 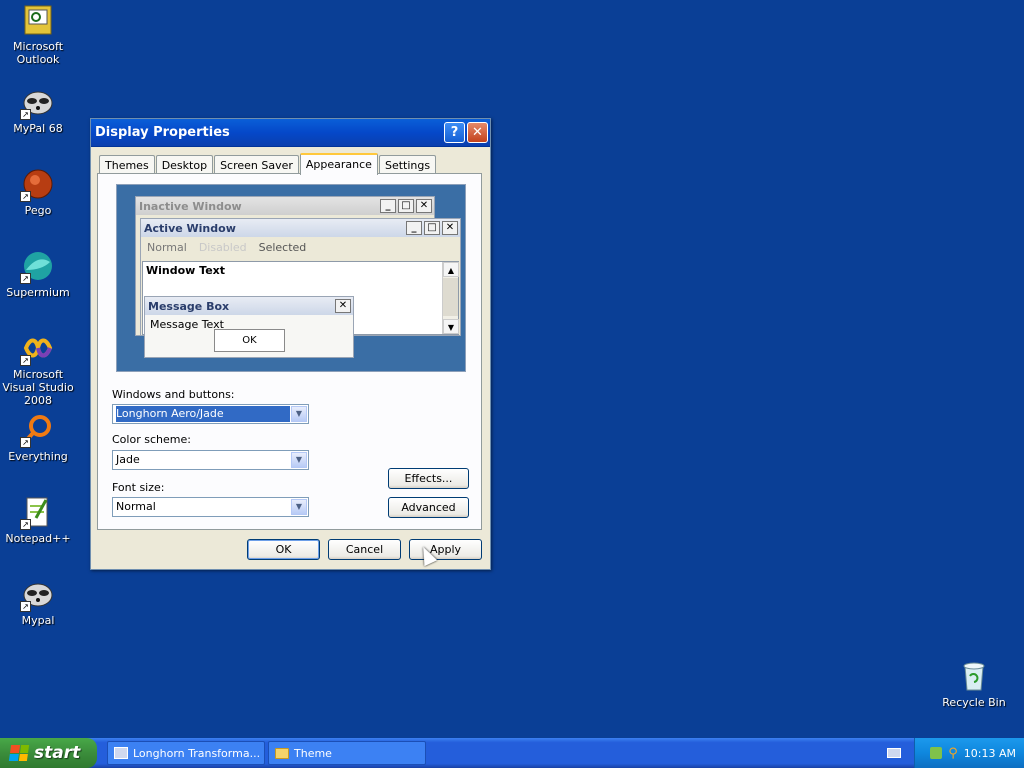 What do you see at coordinates (451, 326) in the screenshot?
I see `scroll-down-icon: ▼` at bounding box center [451, 326].